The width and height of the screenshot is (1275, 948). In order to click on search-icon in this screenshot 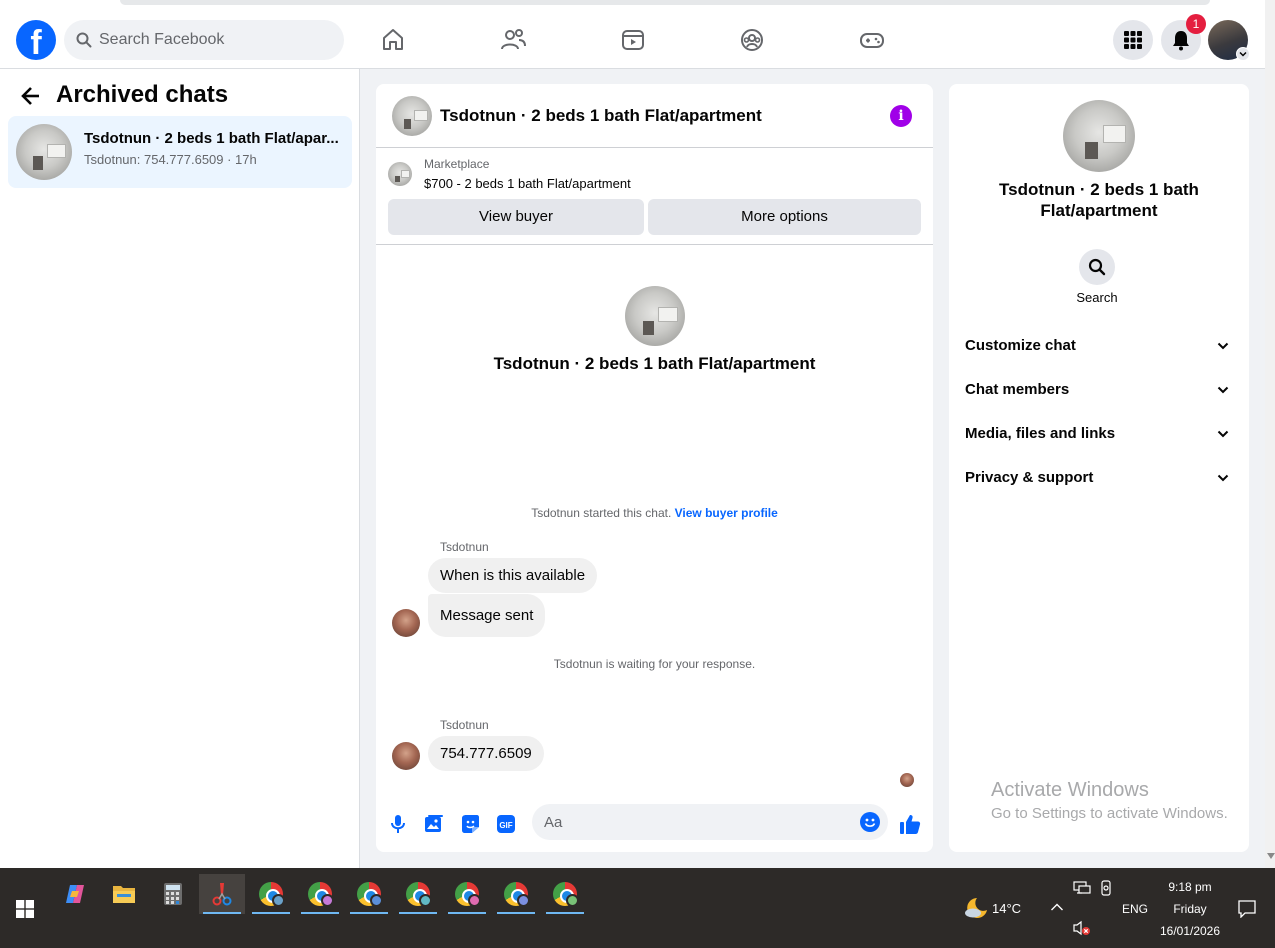, I will do `click(1097, 267)`.